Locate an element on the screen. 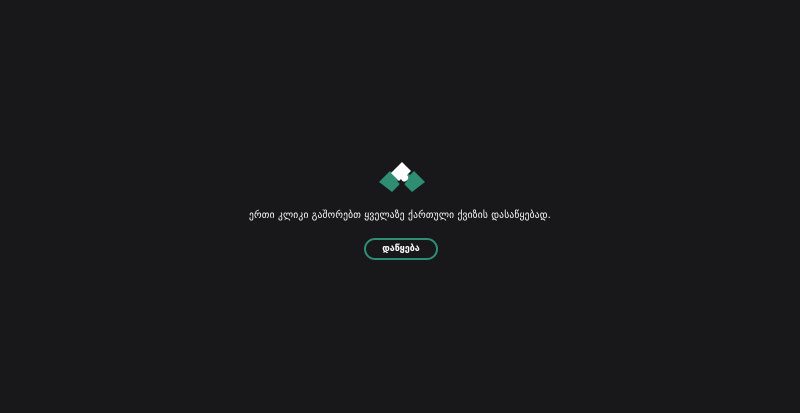  puzzle-pieces-logo-icon is located at coordinates (402, 177).